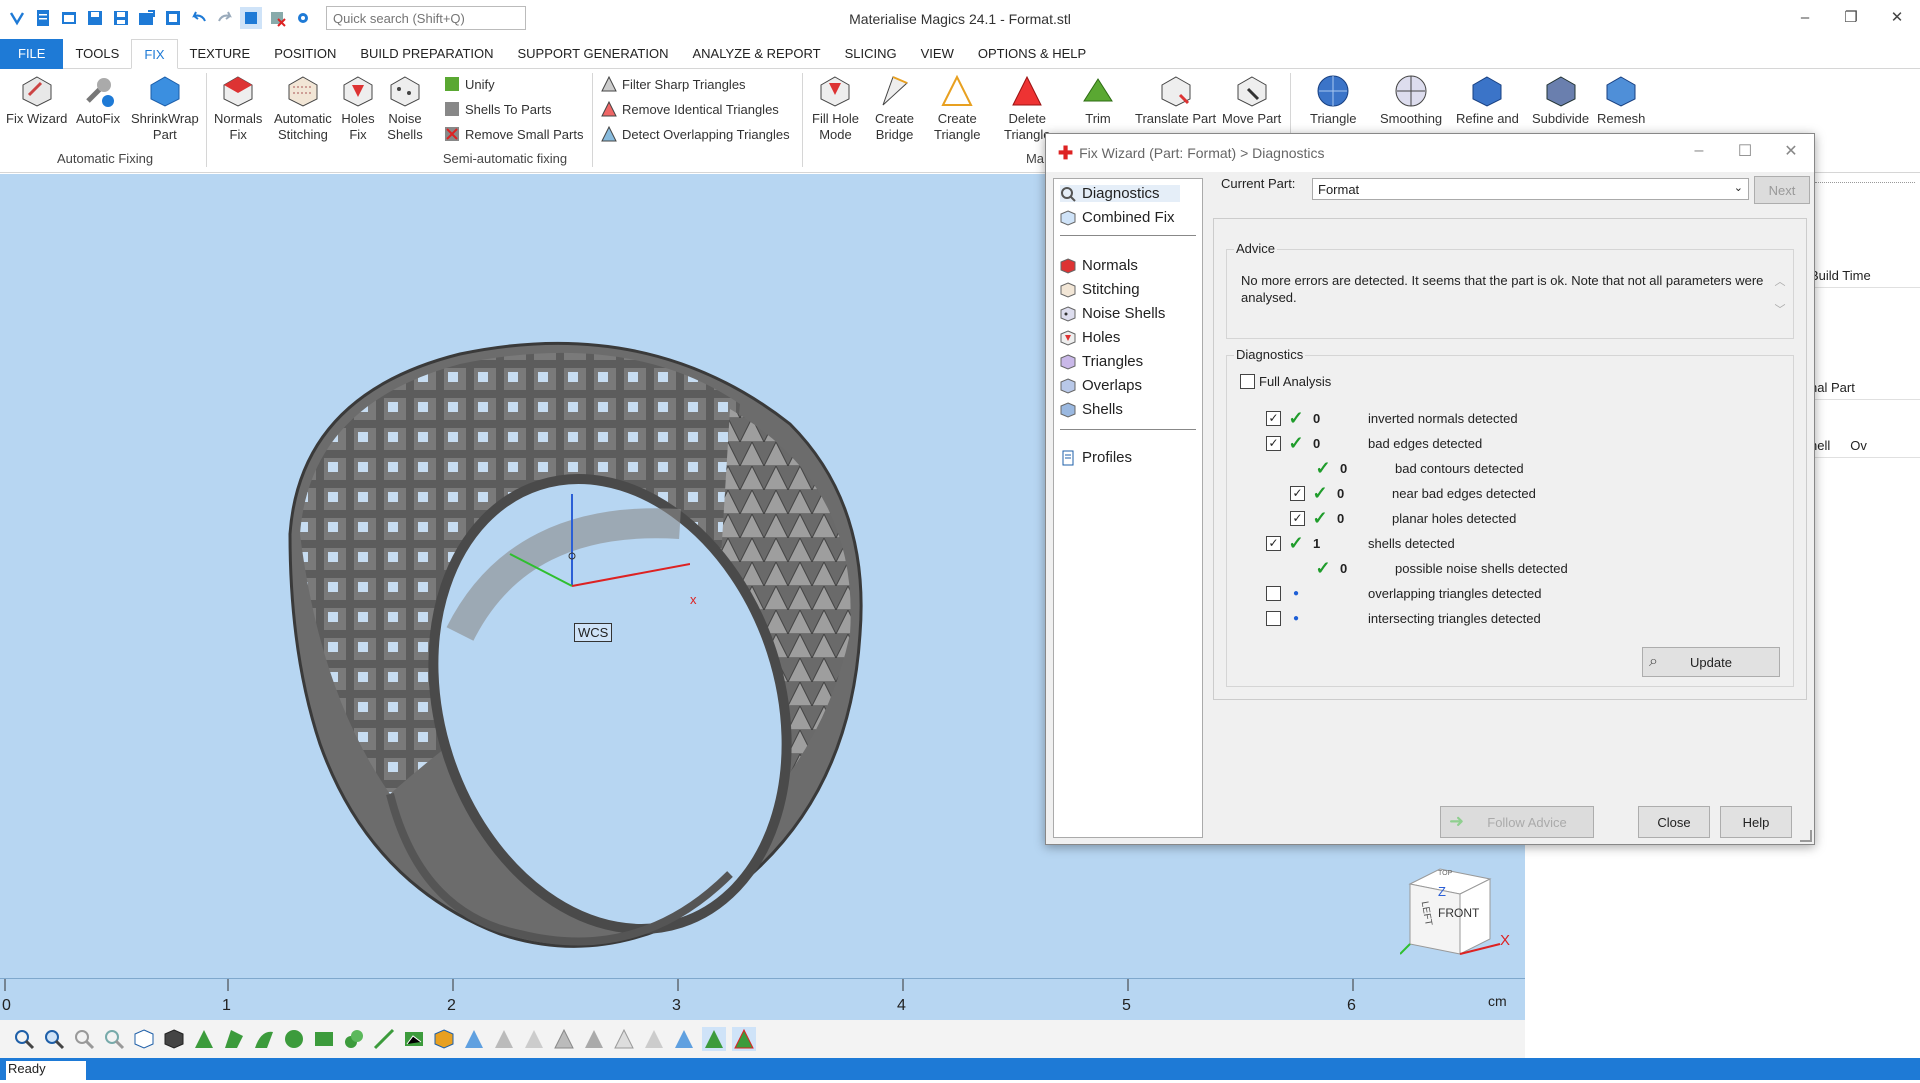 The height and width of the screenshot is (1083, 1920). What do you see at coordinates (1101, 361) in the screenshot?
I see `nav-triangles: Triangles` at bounding box center [1101, 361].